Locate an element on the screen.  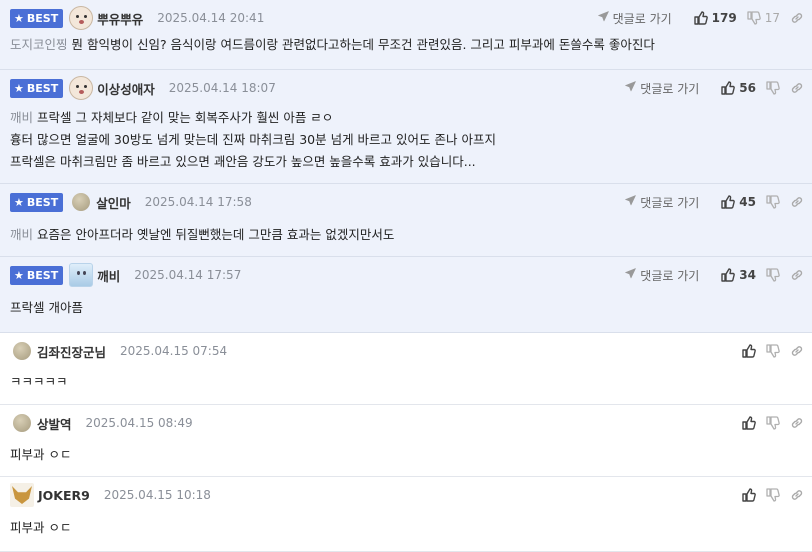
ghost-avatar is located at coordinates (81, 275).